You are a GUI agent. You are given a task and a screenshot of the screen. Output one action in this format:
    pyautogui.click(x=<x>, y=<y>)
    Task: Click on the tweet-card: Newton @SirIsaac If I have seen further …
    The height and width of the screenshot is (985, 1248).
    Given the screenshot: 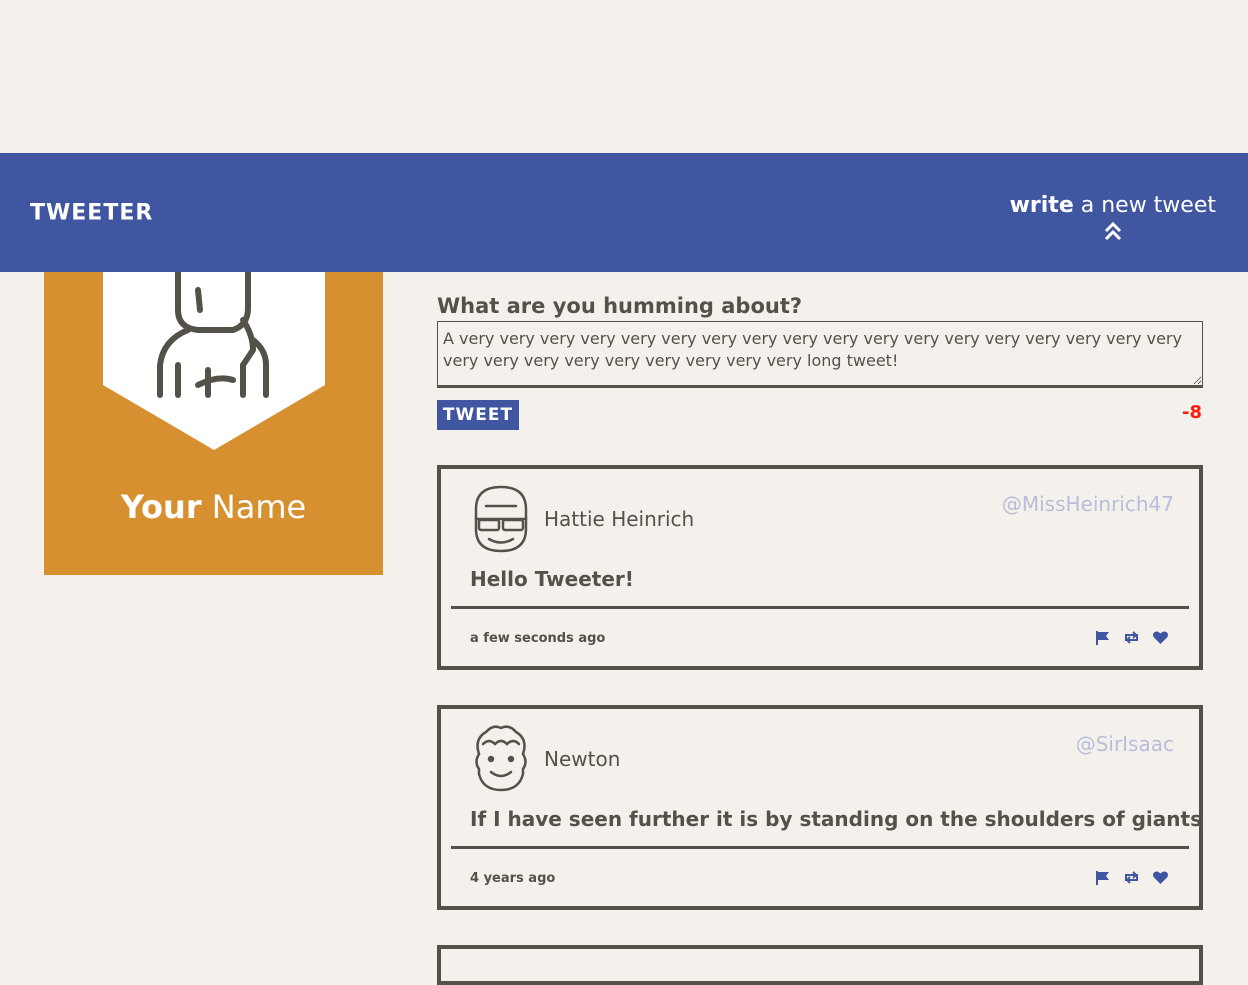 What is the action you would take?
    pyautogui.click(x=820, y=807)
    